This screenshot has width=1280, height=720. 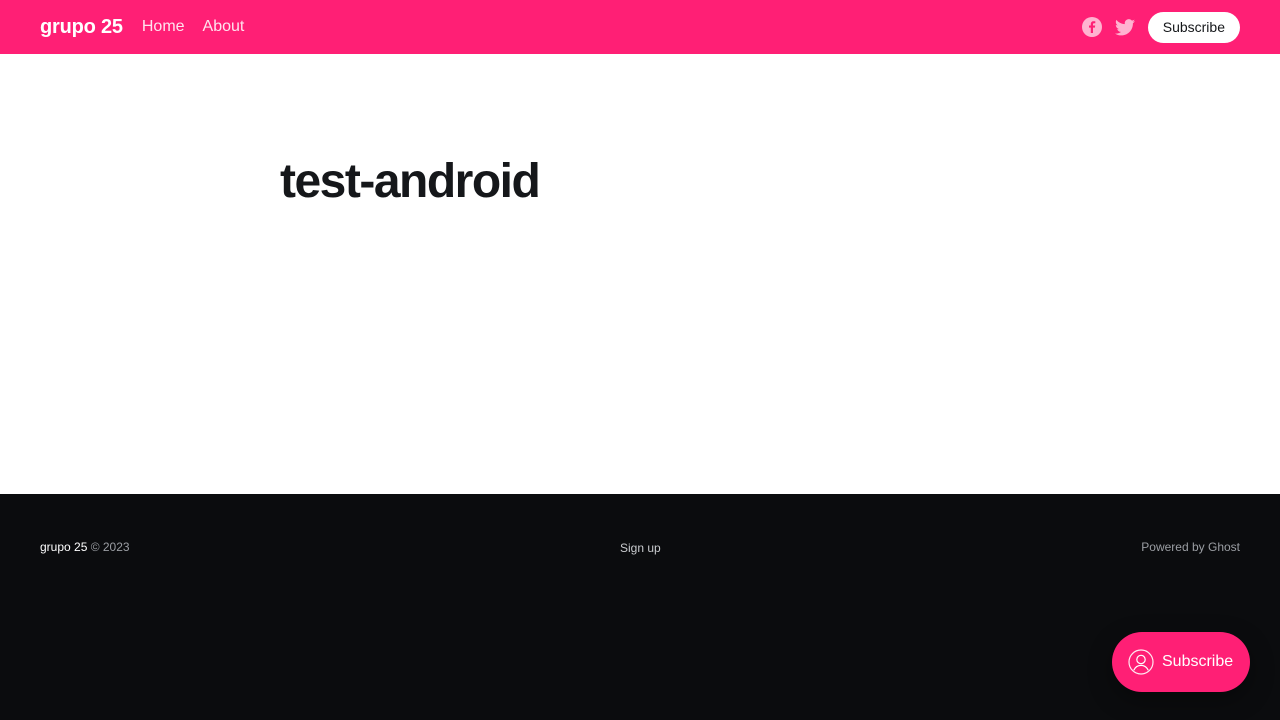 What do you see at coordinates (1193, 27) in the screenshot?
I see `subscribe-button: Subscribe` at bounding box center [1193, 27].